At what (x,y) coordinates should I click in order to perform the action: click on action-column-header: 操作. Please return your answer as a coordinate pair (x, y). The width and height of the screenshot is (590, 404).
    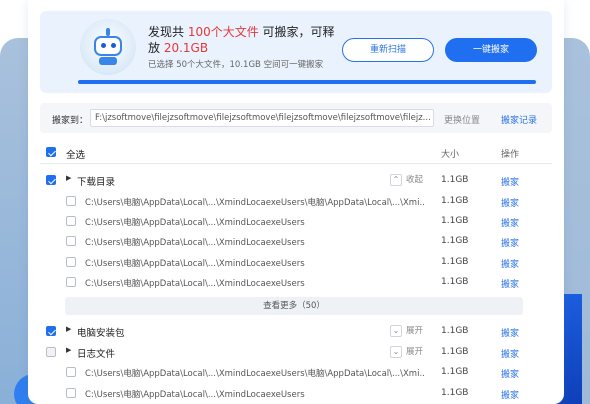
    Looking at the image, I should click on (510, 155).